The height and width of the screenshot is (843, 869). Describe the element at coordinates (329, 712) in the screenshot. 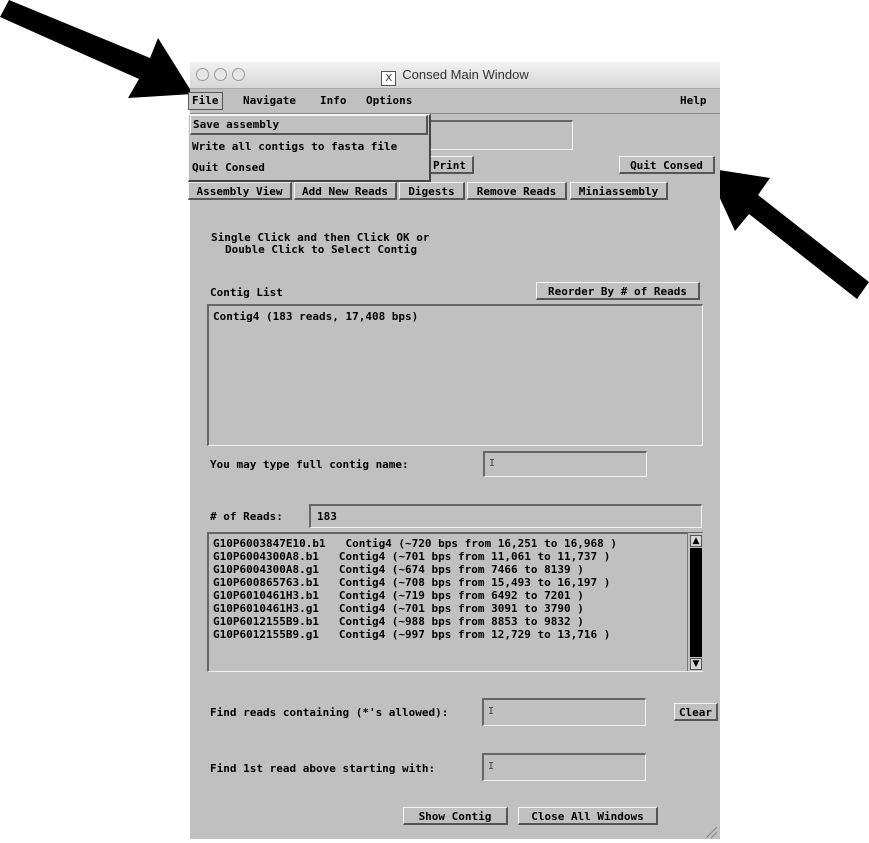

I see `find-reads-label: Find reads containing (*'s allowed):` at that location.